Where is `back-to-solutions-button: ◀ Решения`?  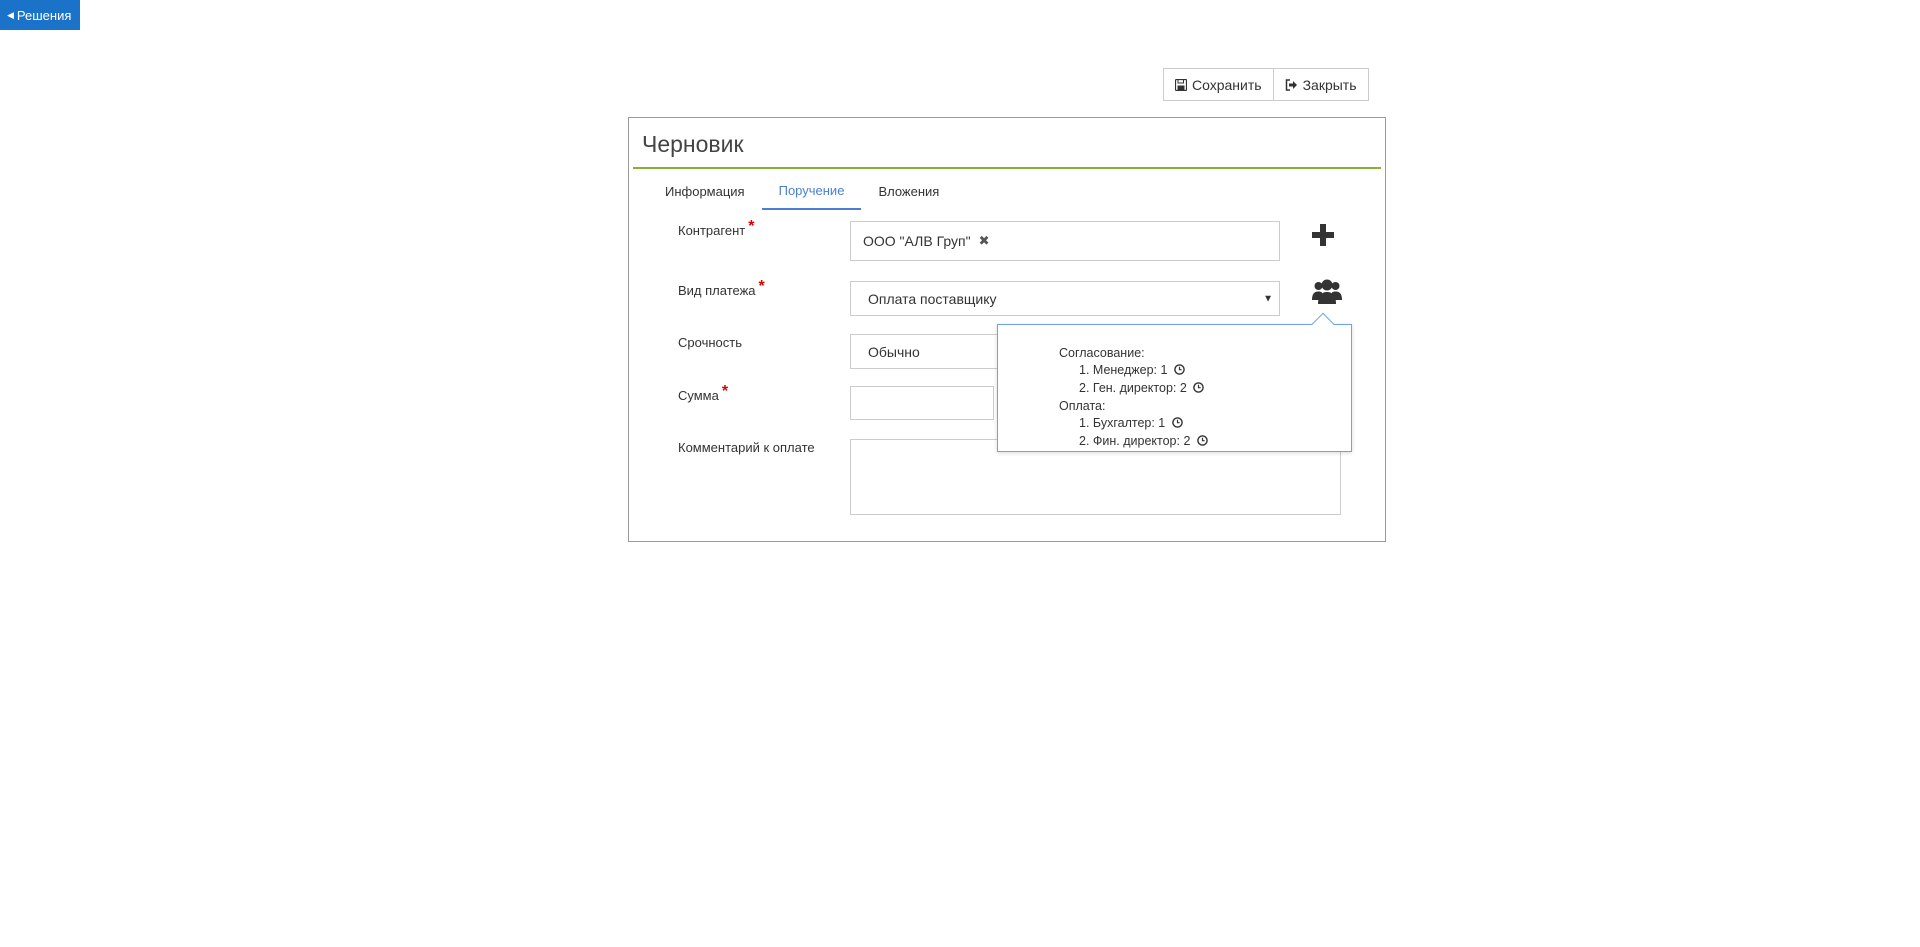 back-to-solutions-button: ◀ Решения is located at coordinates (40, 15).